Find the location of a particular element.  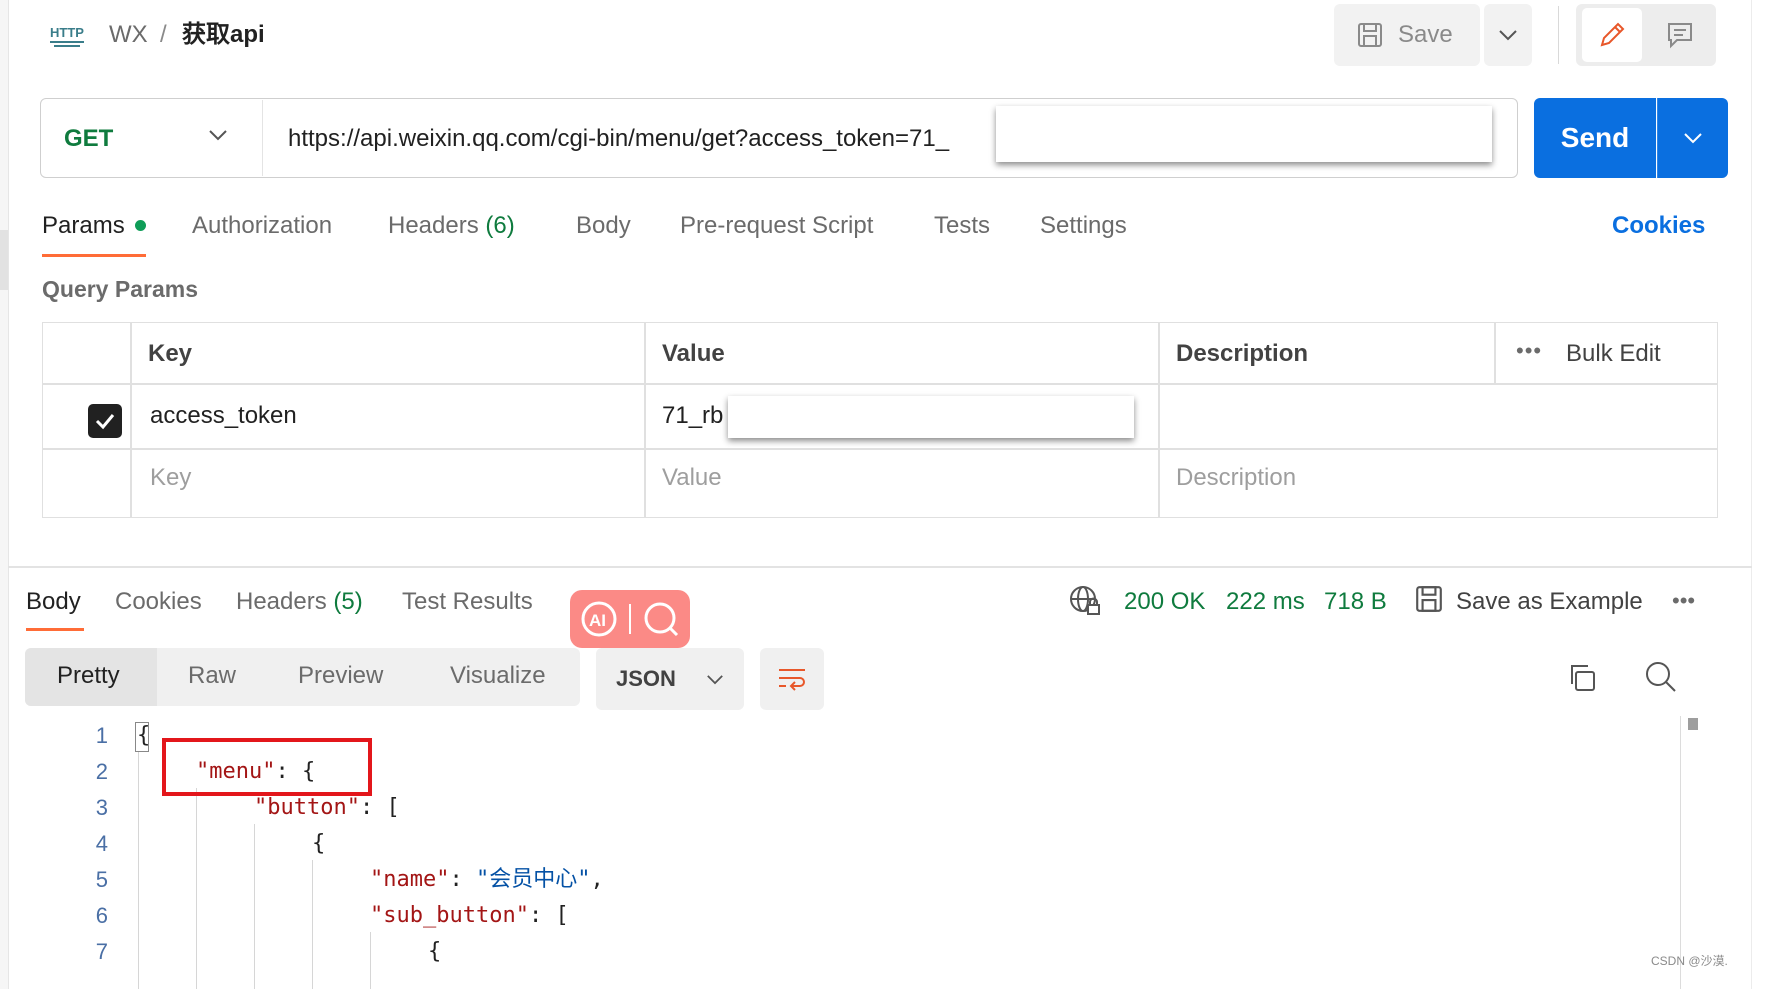

cookies-link: Cookies is located at coordinates (1658, 226).